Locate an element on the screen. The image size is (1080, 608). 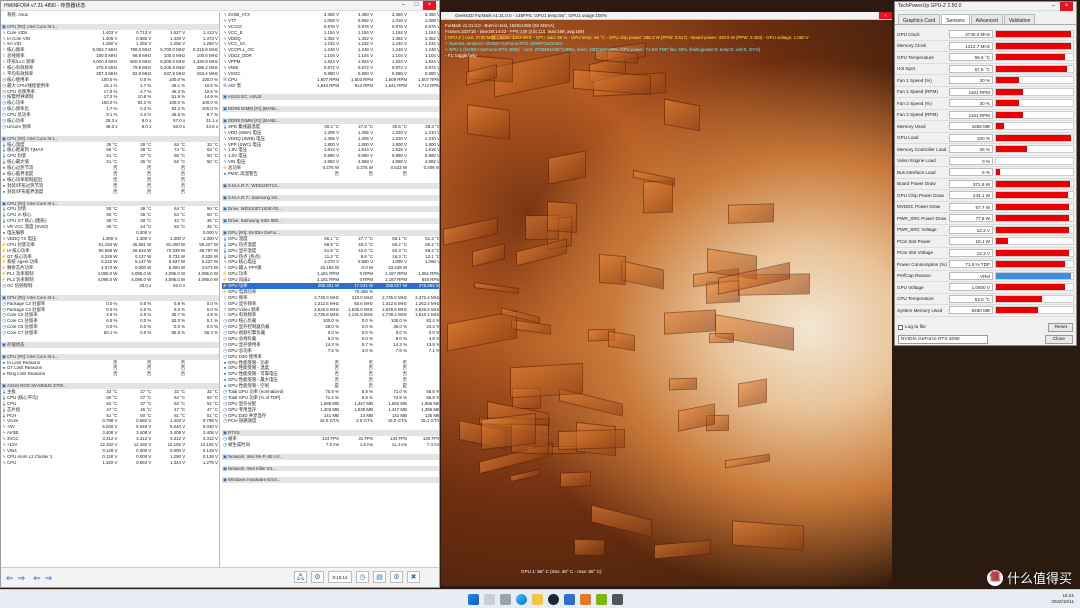
gpuz-sensor-value: 6480 MB is located at coordinates (971, 310).